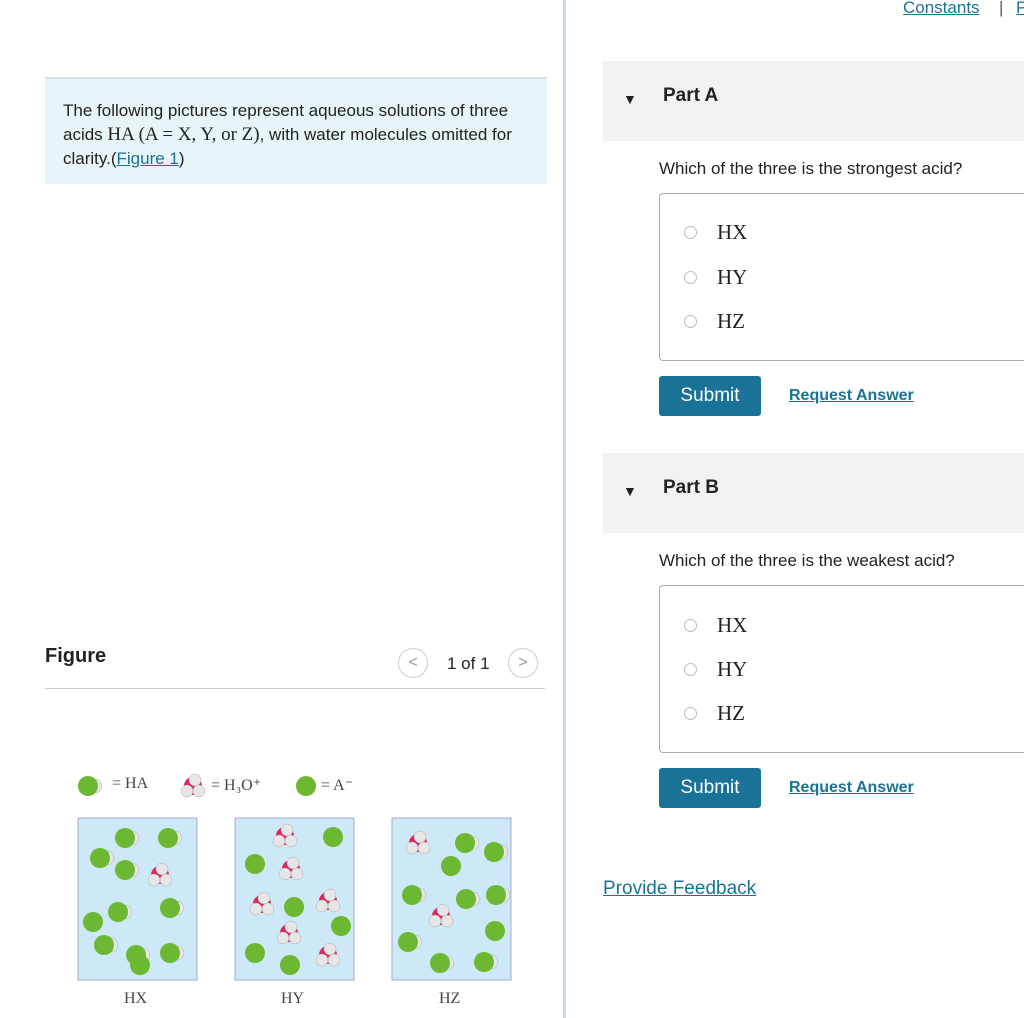 The height and width of the screenshot is (1018, 1024). I want to click on provide-feedback-link: Provide Feedback, so click(679, 889).